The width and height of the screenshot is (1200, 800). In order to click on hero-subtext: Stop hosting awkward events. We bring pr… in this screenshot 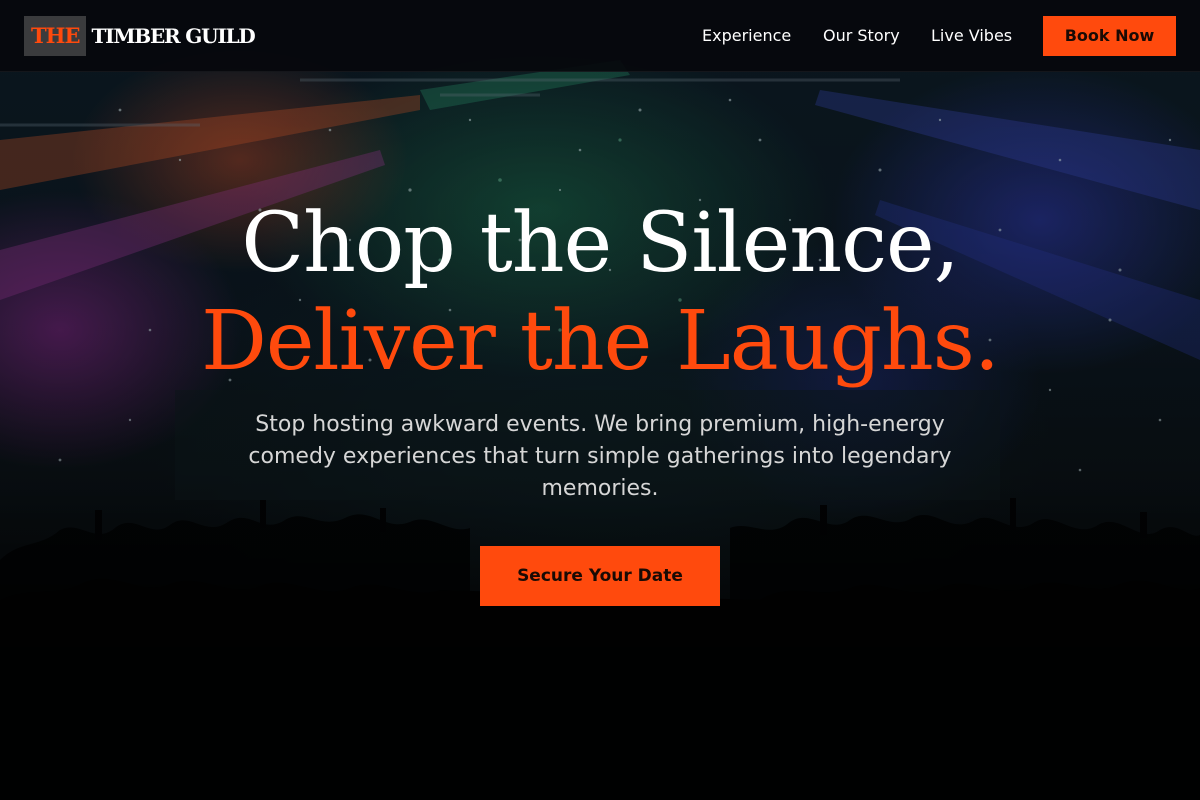, I will do `click(600, 456)`.